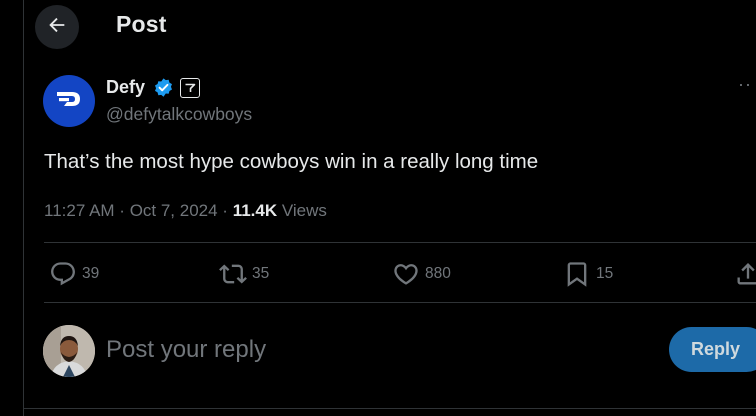  What do you see at coordinates (69, 351) in the screenshot?
I see `user-avatar` at bounding box center [69, 351].